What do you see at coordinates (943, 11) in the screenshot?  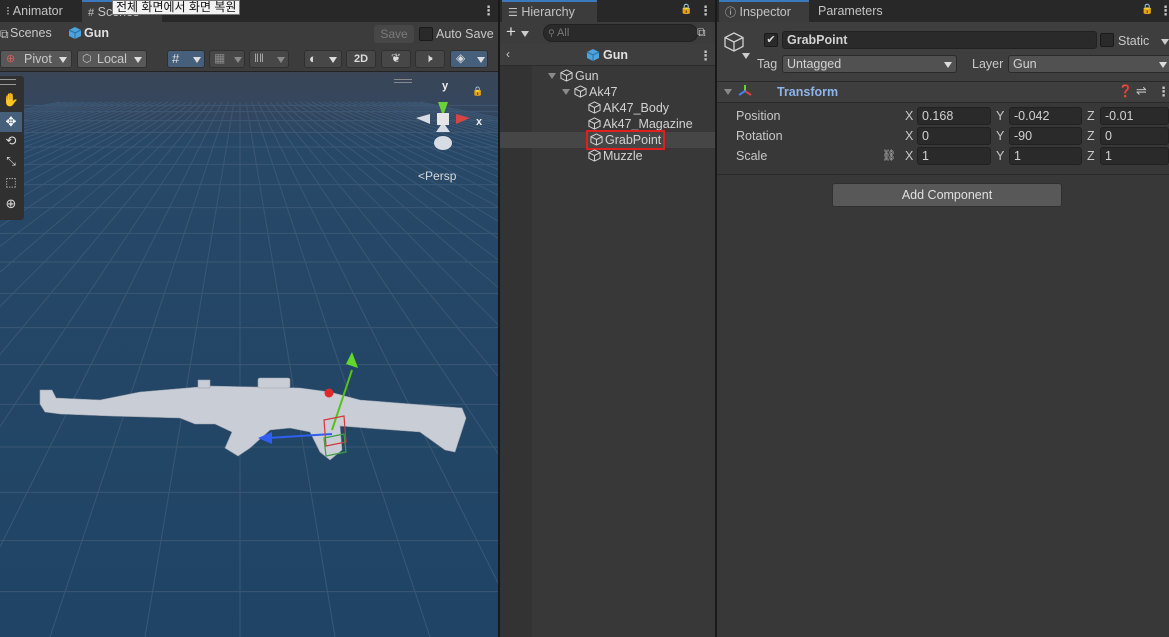 I see `inspector-tabbar: ⓘ Inspector Parameters 🔒 ⋮` at bounding box center [943, 11].